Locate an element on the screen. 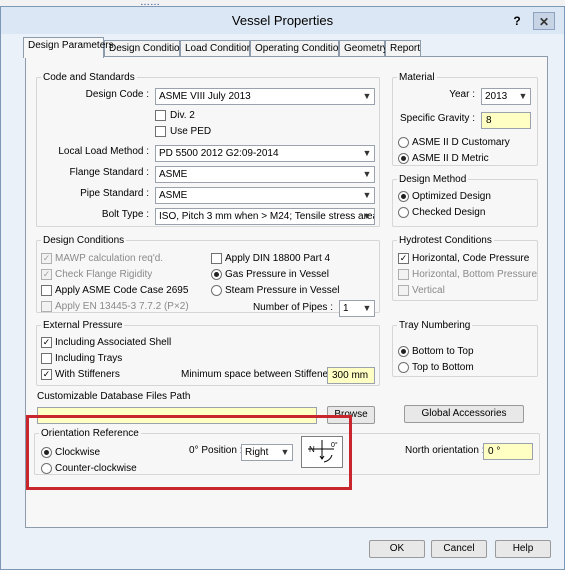  en13445-checkbox is located at coordinates (46, 306).